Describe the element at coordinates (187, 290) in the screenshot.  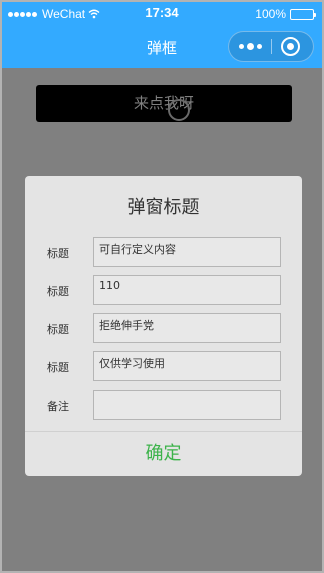
I see `text-field: 110` at that location.